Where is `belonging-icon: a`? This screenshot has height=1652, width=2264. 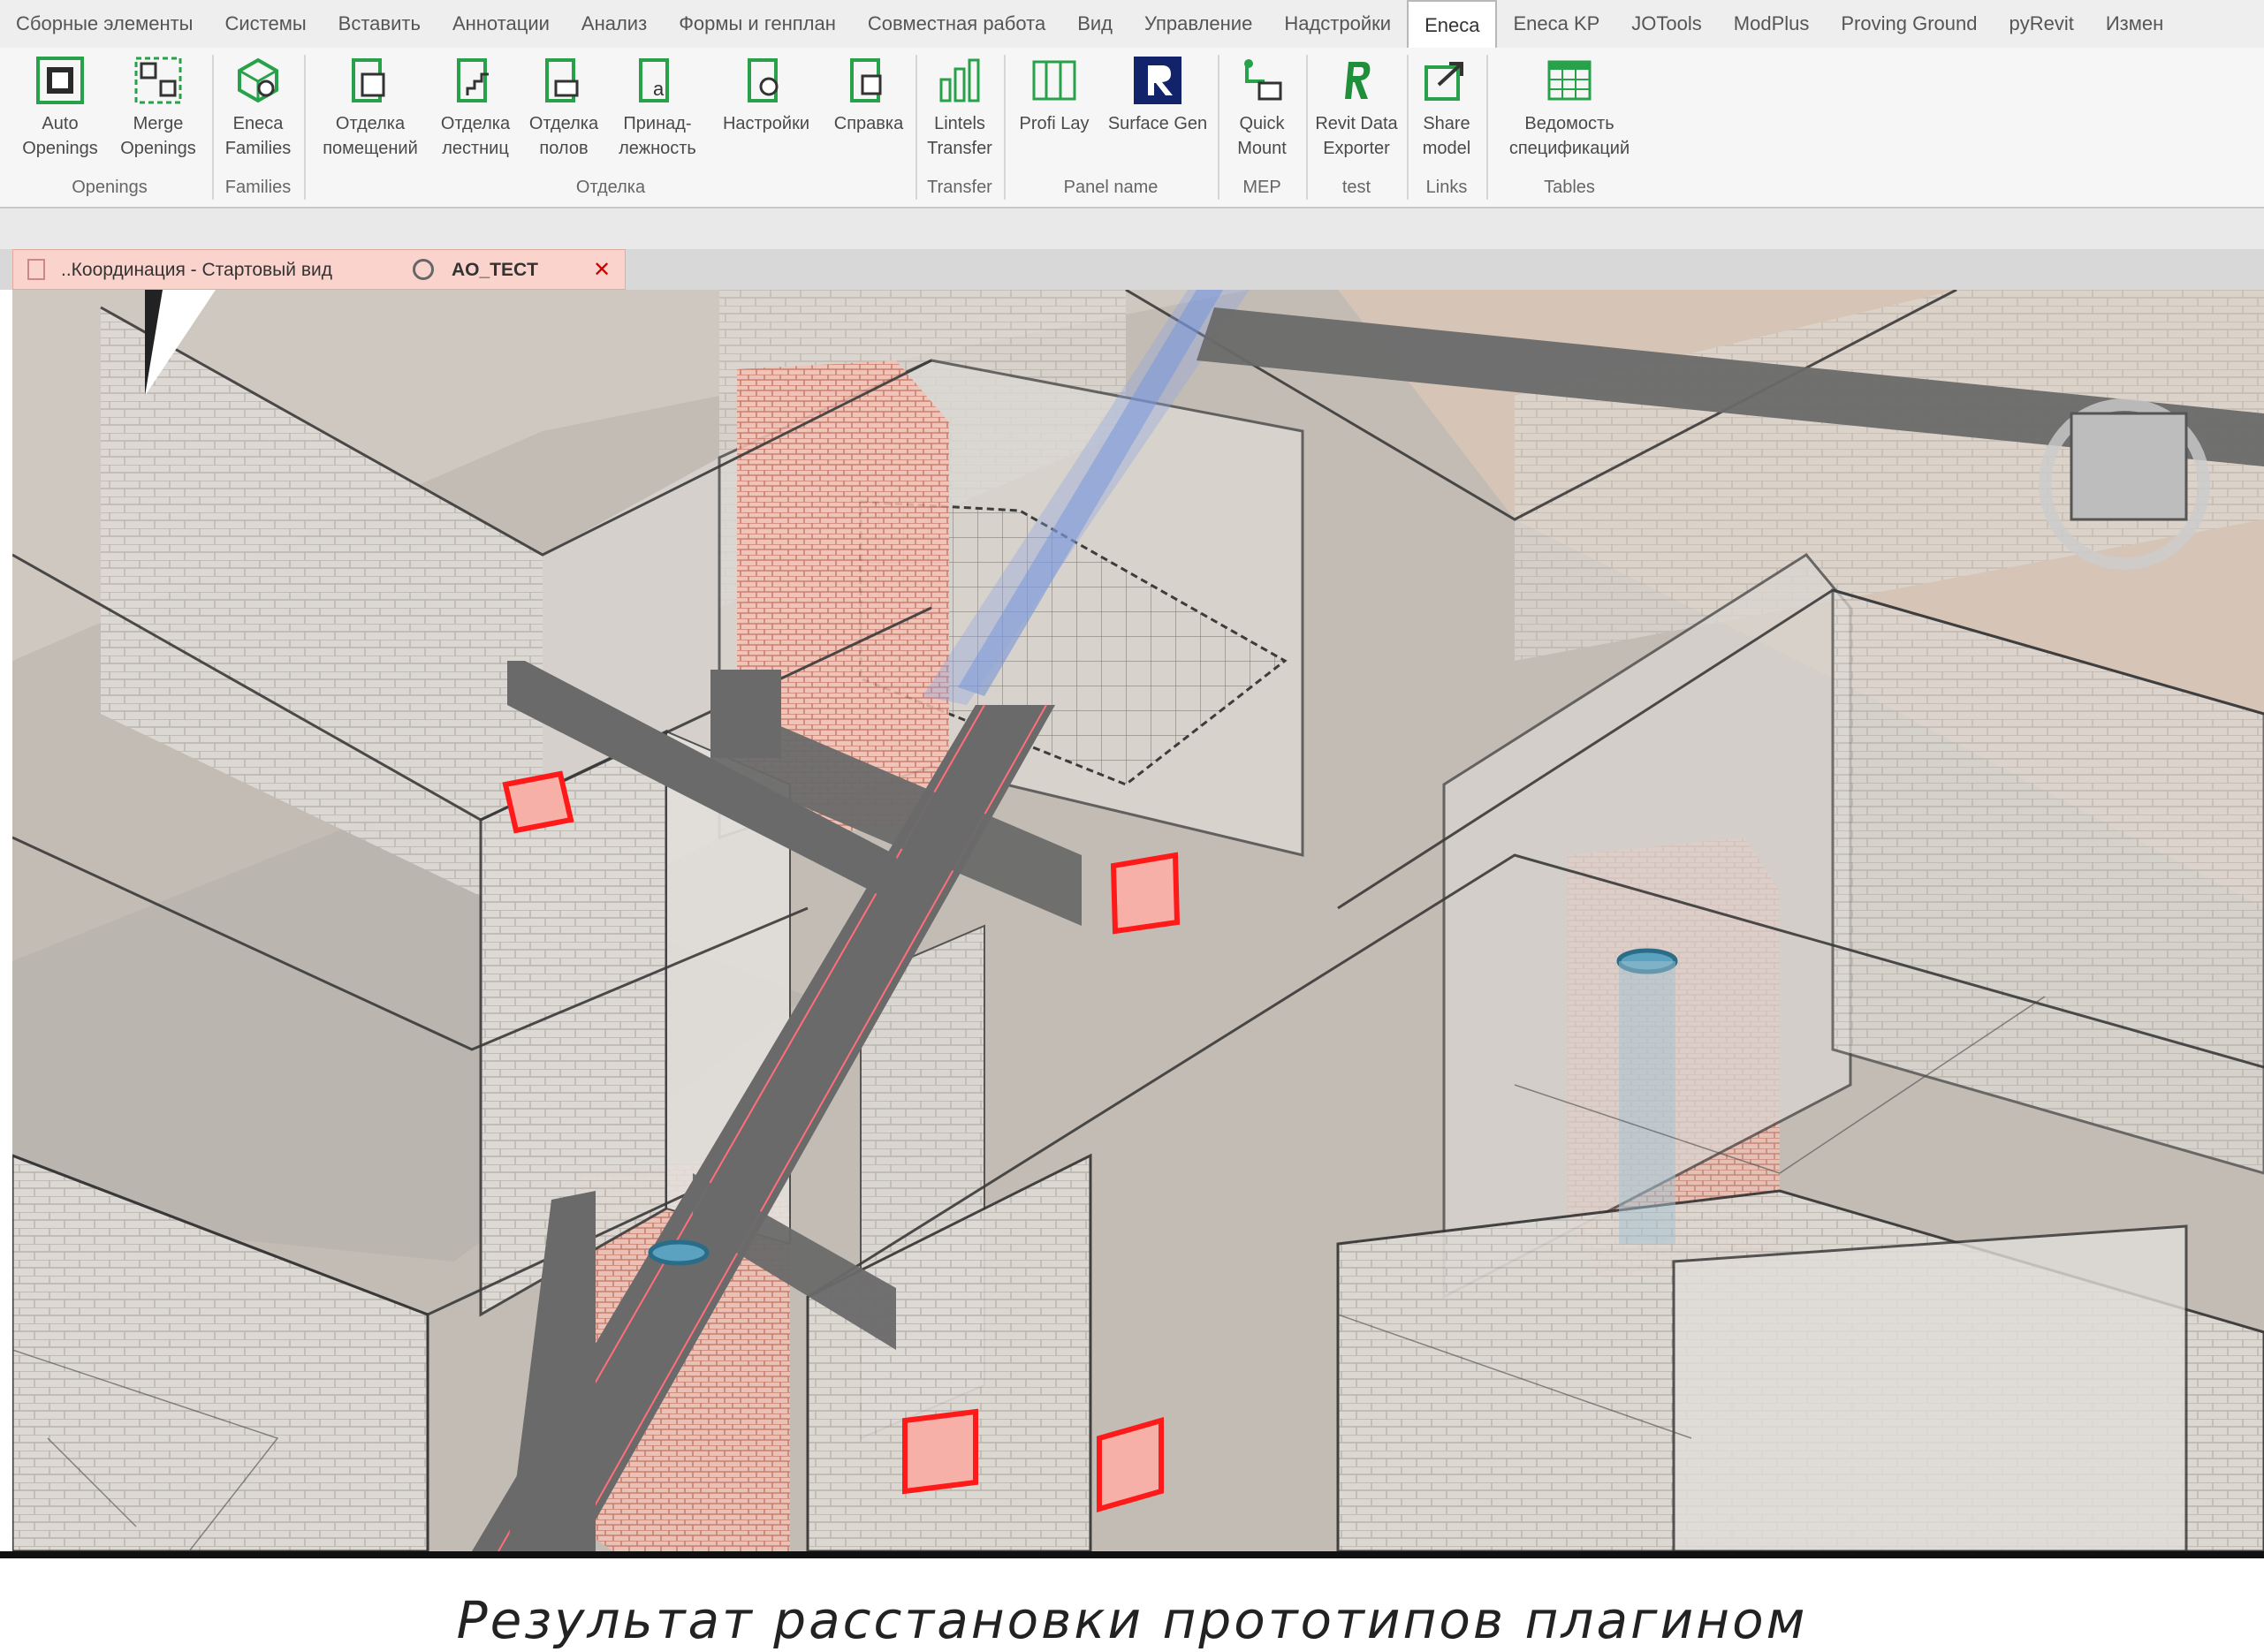 belonging-icon: a is located at coordinates (657, 80).